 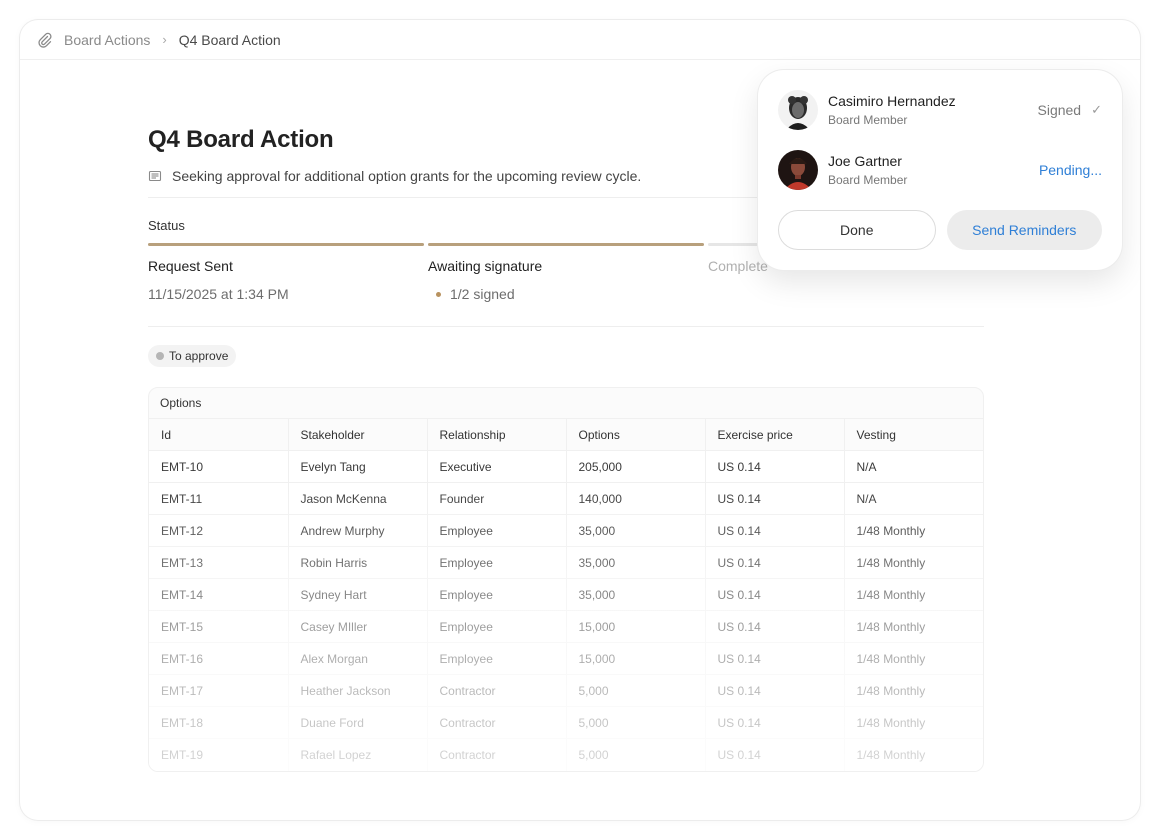 What do you see at coordinates (798, 170) in the screenshot?
I see `avatar` at bounding box center [798, 170].